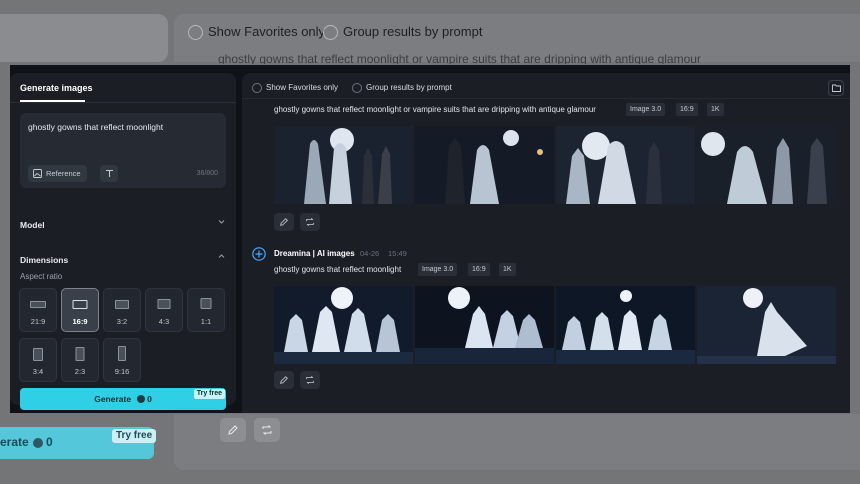 This screenshot has width=860, height=484. What do you see at coordinates (438, 269) in the screenshot?
I see `result-2-model-tag: Image 3.0` at bounding box center [438, 269].